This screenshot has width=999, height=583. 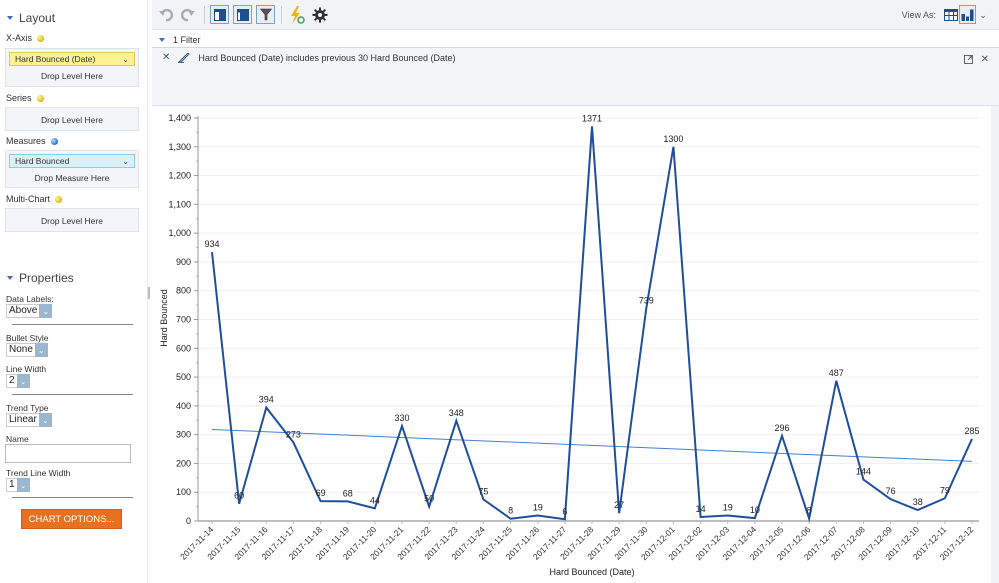 I want to click on view-as-chart-button, so click(x=967, y=14).